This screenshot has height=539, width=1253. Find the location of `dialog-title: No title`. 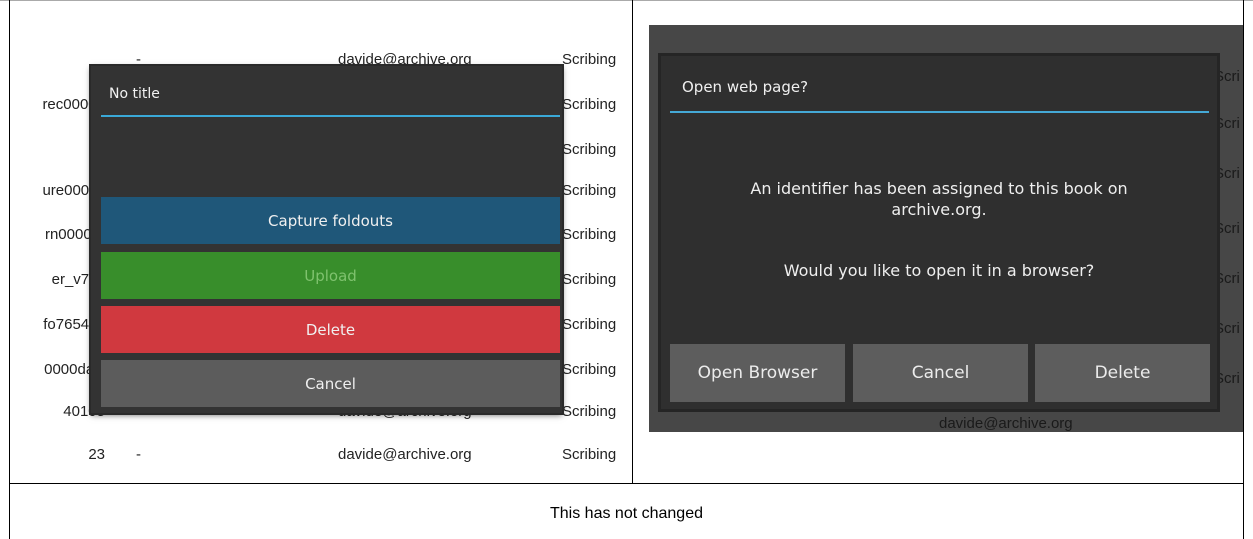

dialog-title: No title is located at coordinates (134, 94).